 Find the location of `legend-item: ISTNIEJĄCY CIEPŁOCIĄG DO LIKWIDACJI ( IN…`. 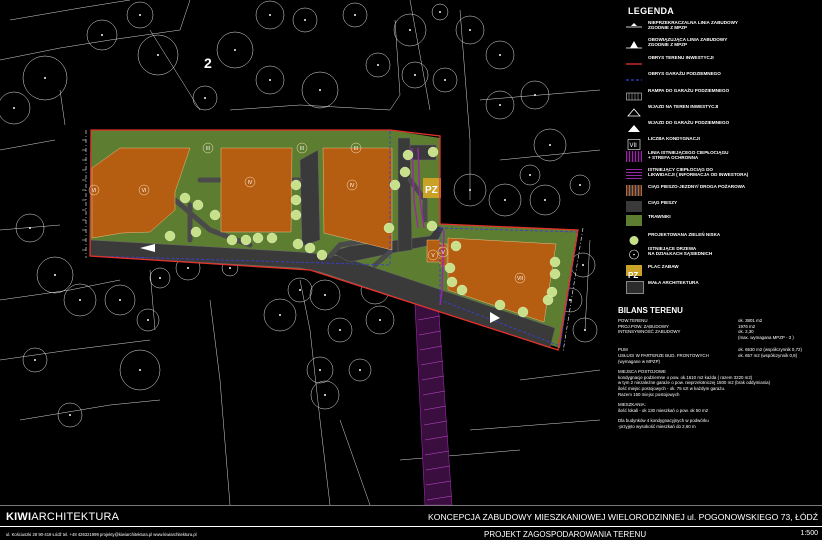

legend-item: ISTNIEJĄCY CIEPŁOCIĄG DO LIKWIDACJI ( IN… is located at coordinates (721, 174).